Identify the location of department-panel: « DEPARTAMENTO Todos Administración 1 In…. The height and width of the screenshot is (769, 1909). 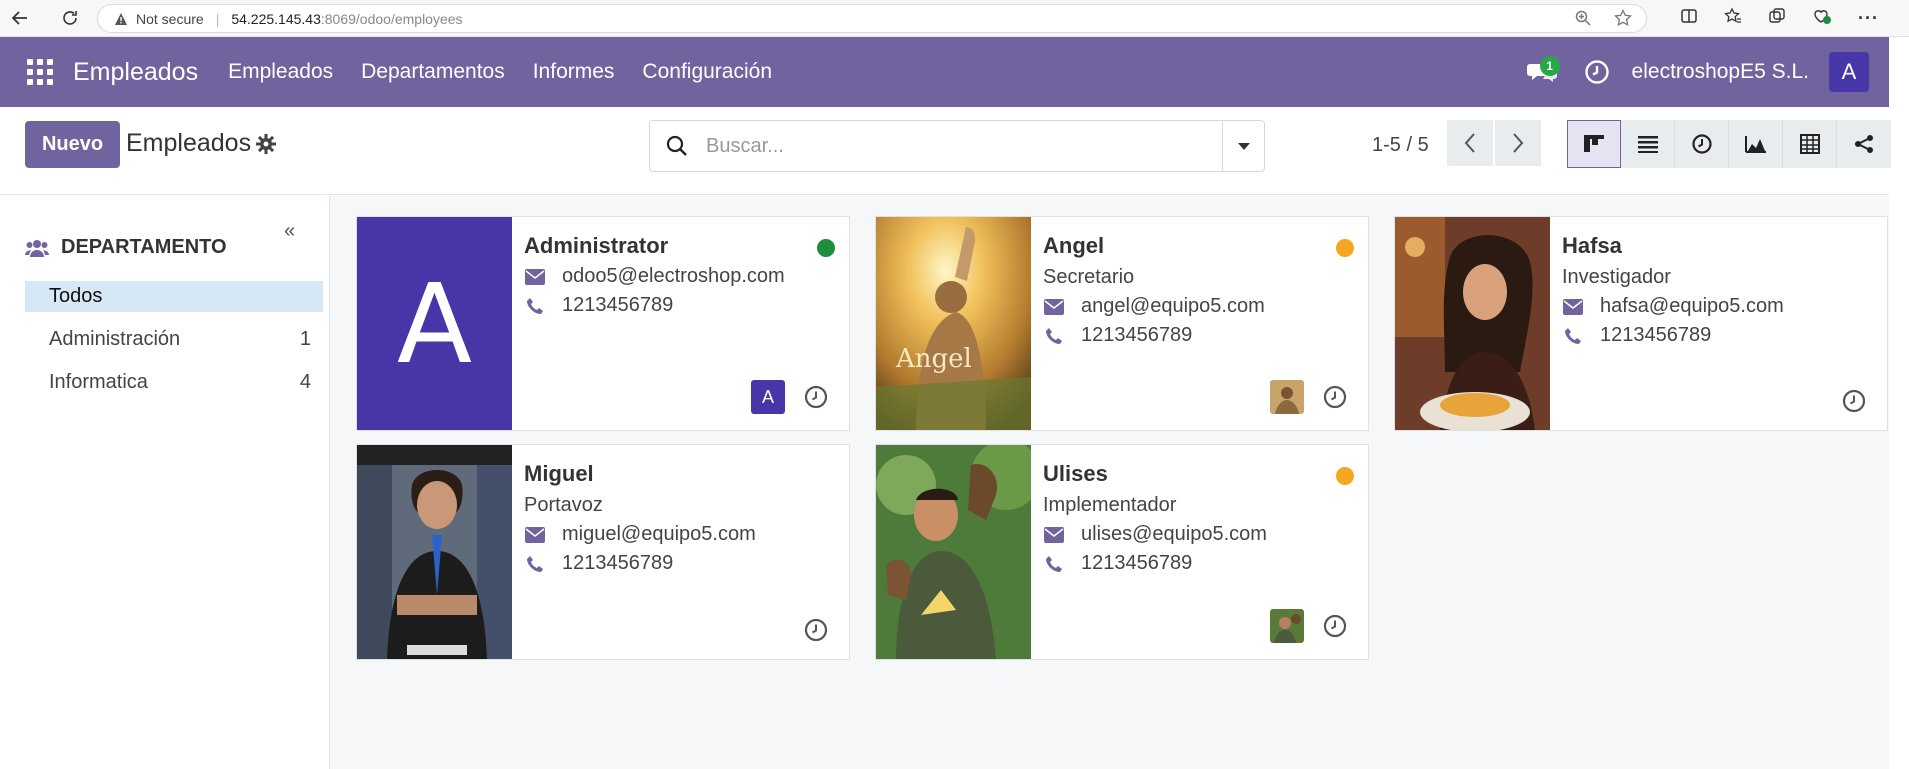
(165, 482).